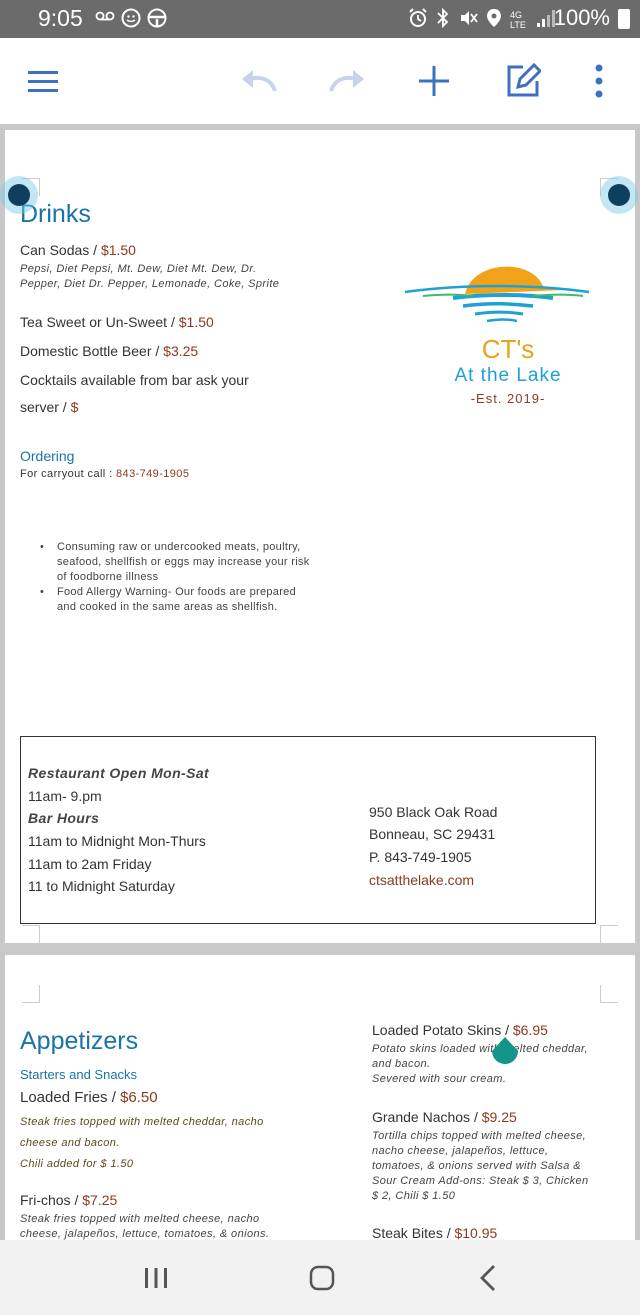 This screenshot has width=640, height=1315. Describe the element at coordinates (434, 81) in the screenshot. I see `add-icon` at that location.